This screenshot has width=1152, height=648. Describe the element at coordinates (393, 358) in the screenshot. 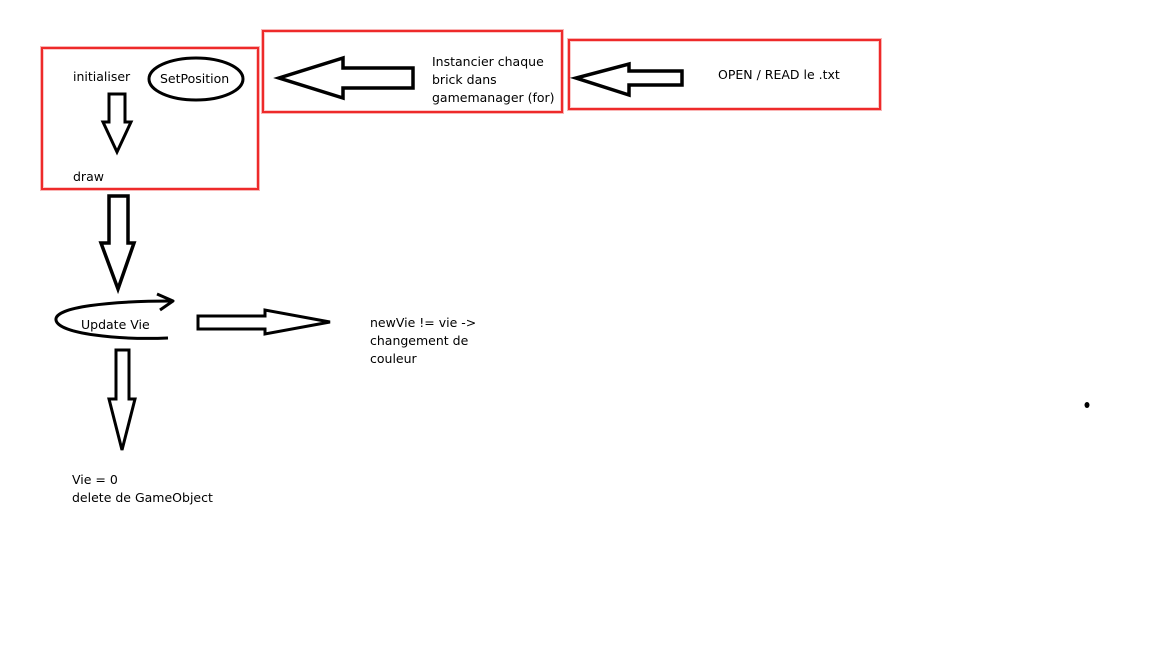

I see `change-color-line-3: couleur` at that location.